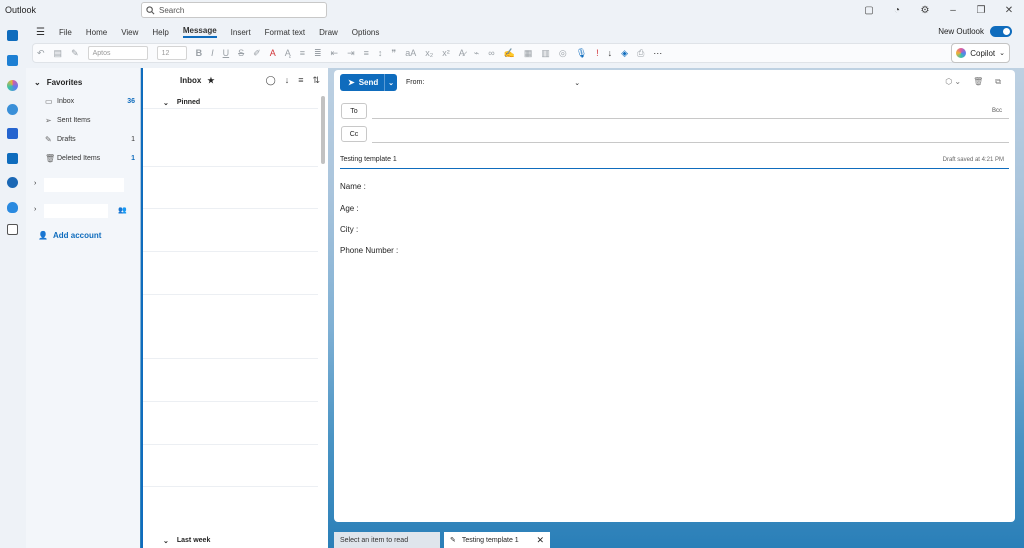  I want to click on bcc-button: Bcc, so click(997, 111).